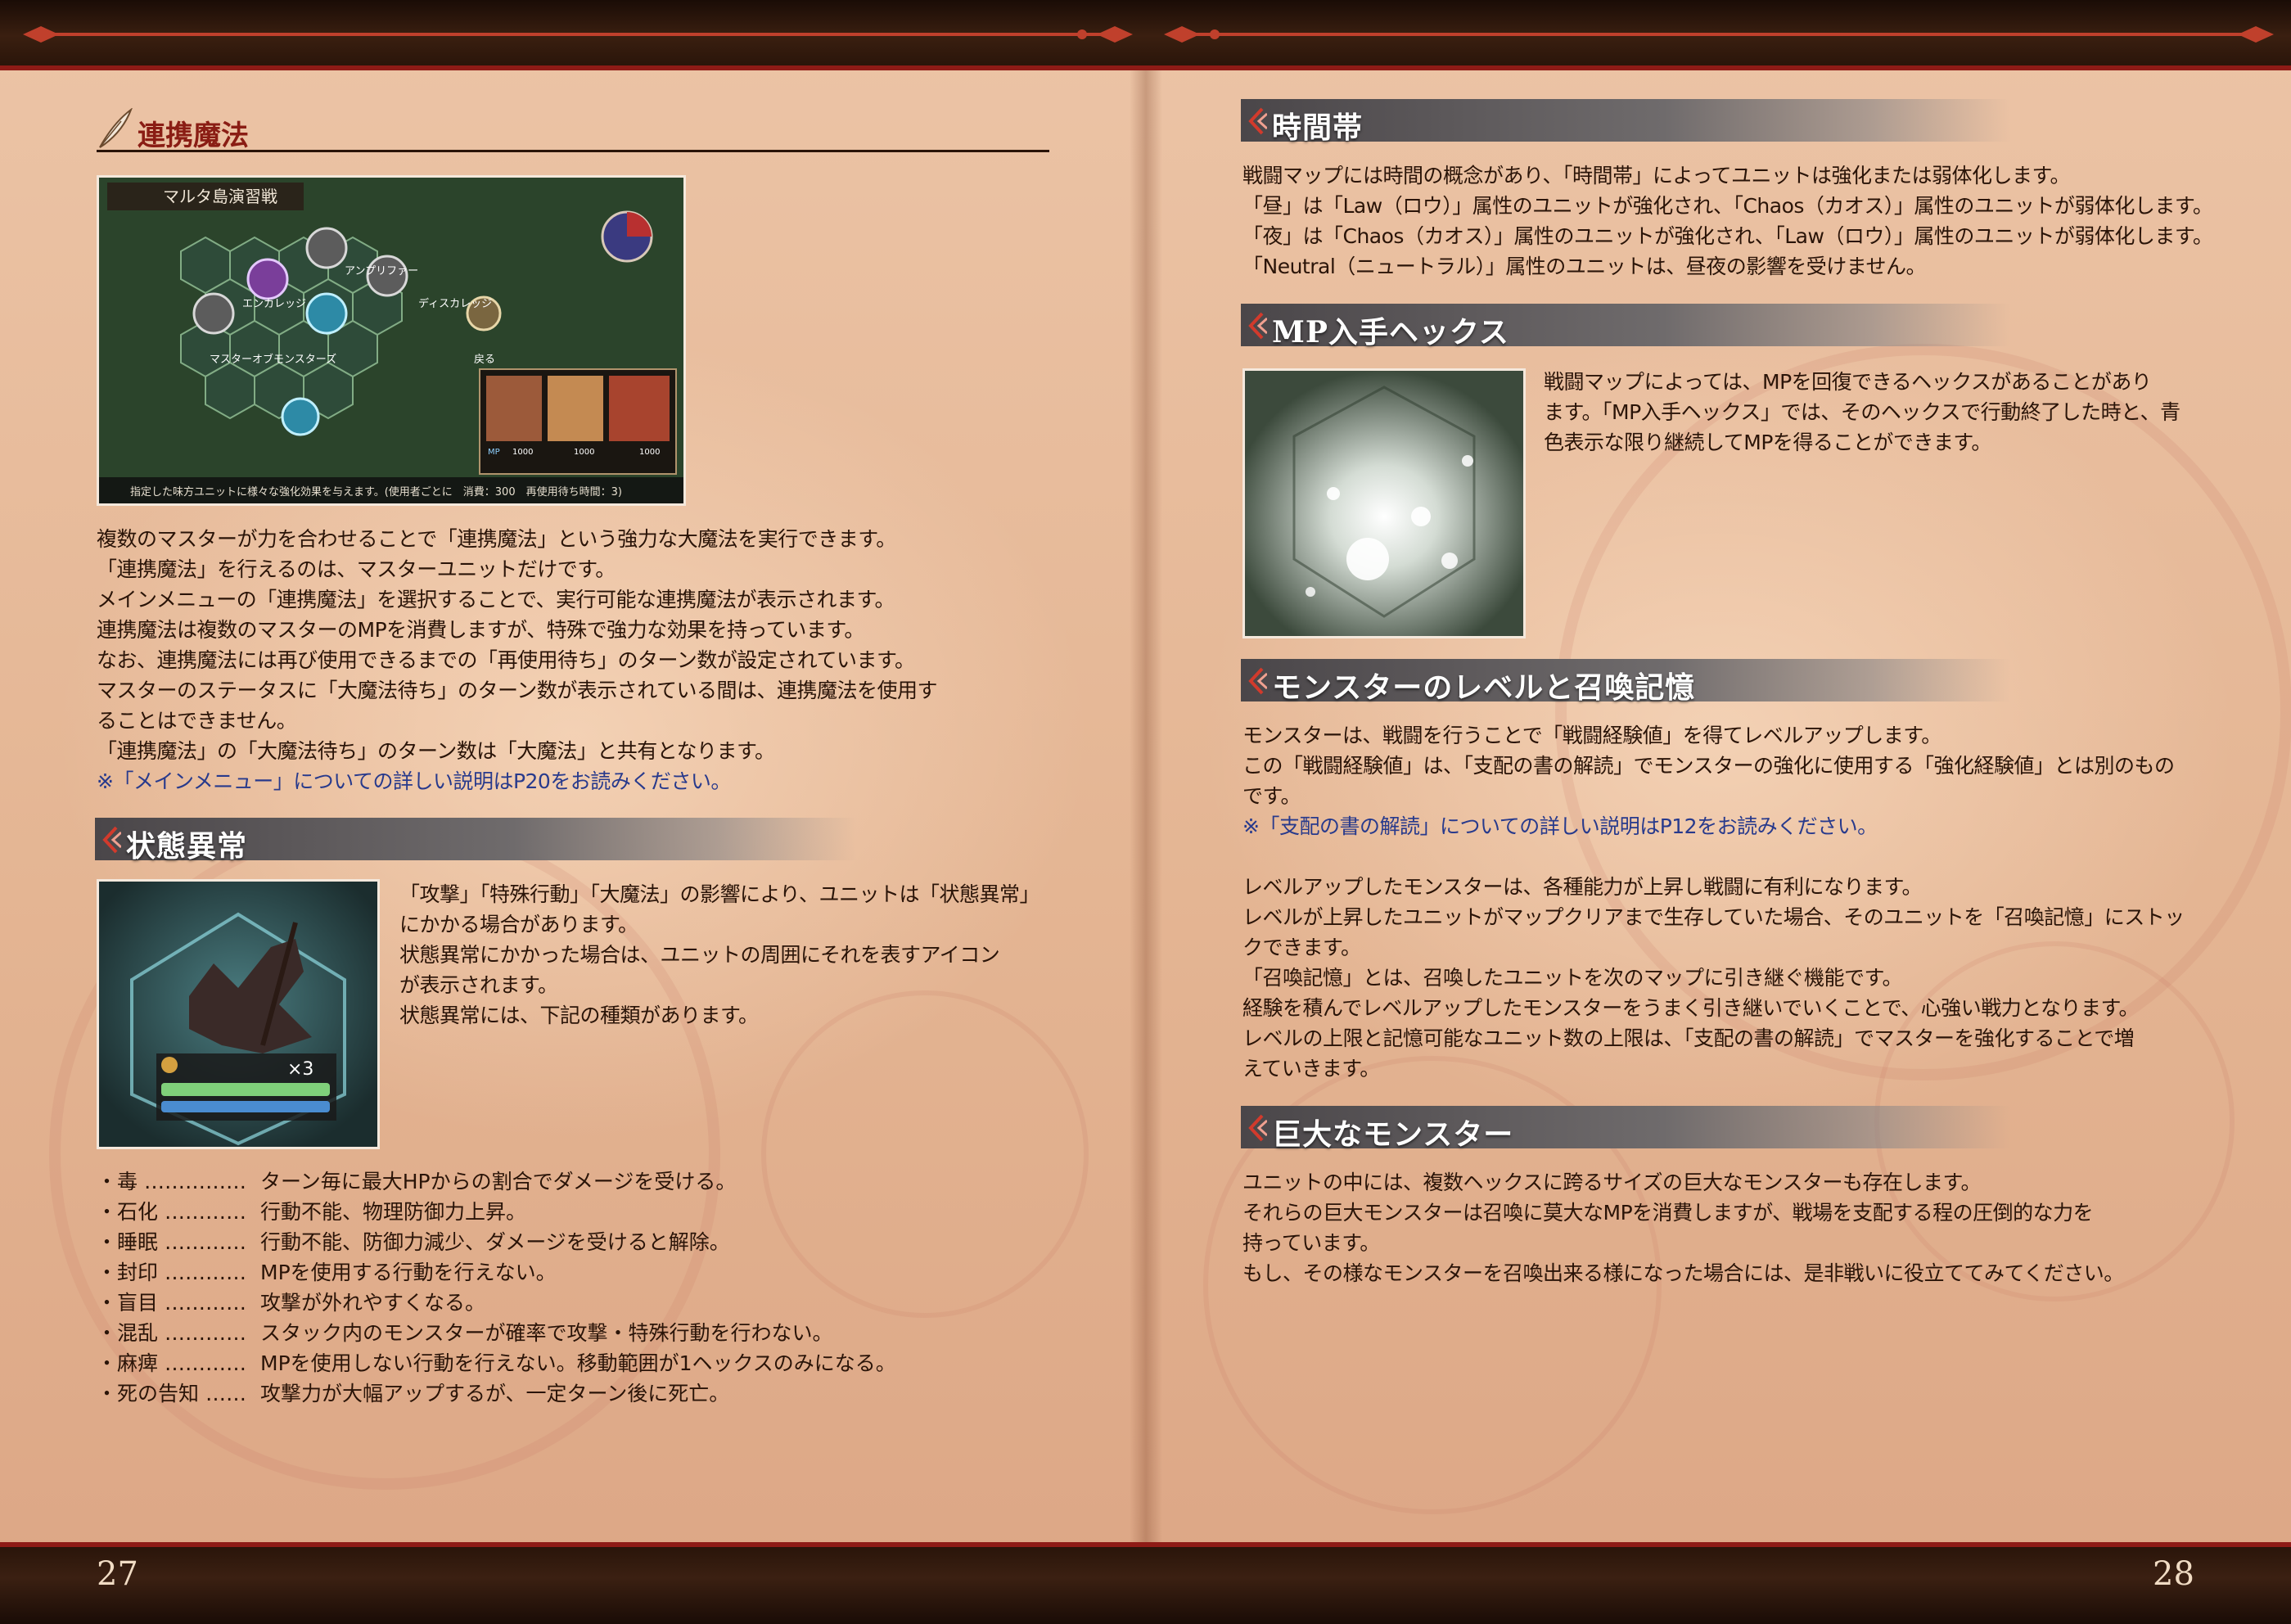 The image size is (2291, 1624). I want to click on section-title: 状態異常, so click(187, 847).